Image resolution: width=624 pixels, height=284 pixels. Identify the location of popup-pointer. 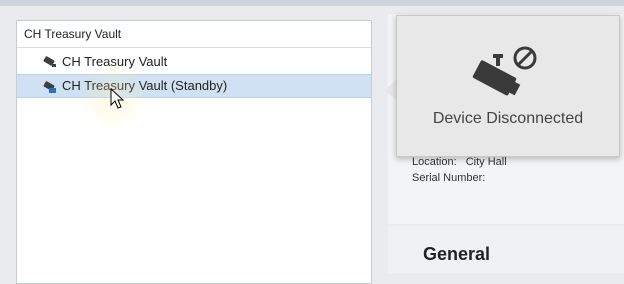
(390, 90).